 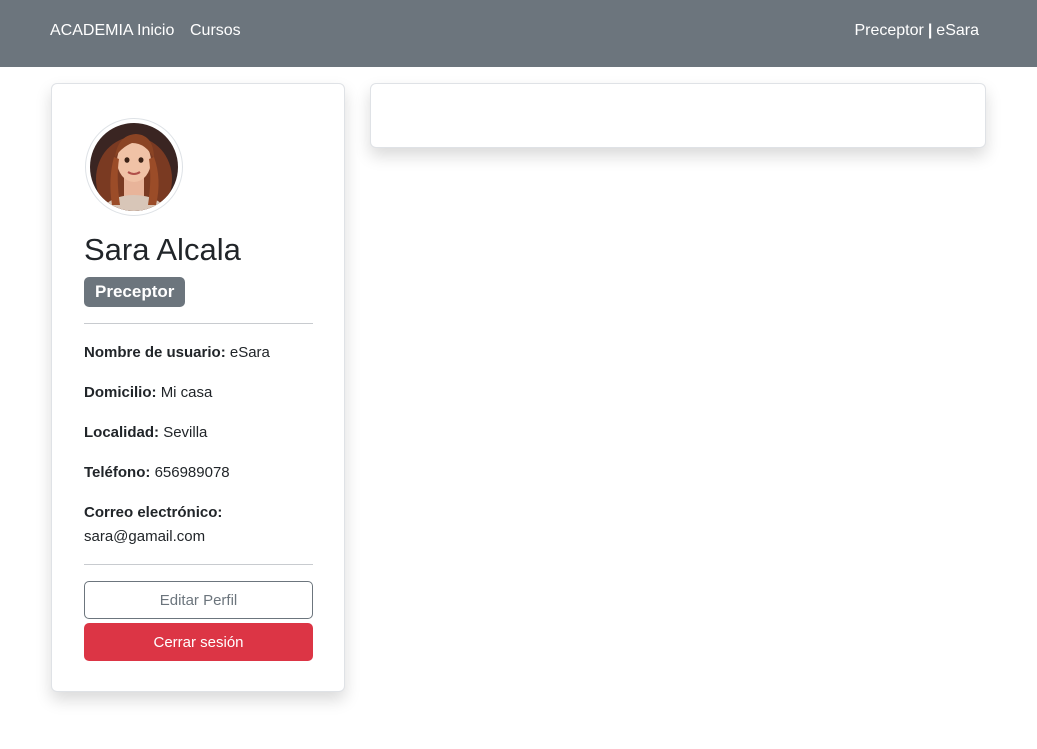 I want to click on top-navbar: ACADEMIA Inicio Cursos Preceptor | eSara, so click(x=518, y=33).